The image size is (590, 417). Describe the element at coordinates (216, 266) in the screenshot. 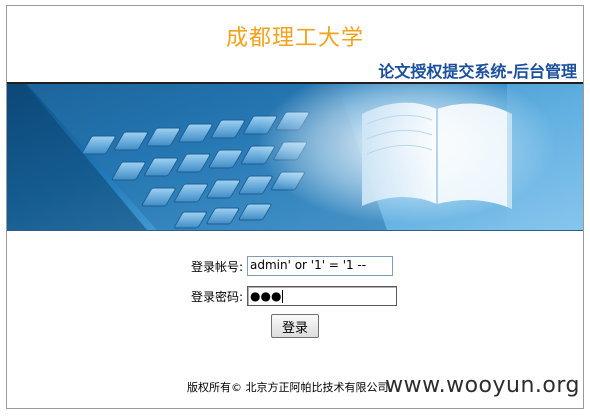

I see `username-label: 登录帐号:` at that location.